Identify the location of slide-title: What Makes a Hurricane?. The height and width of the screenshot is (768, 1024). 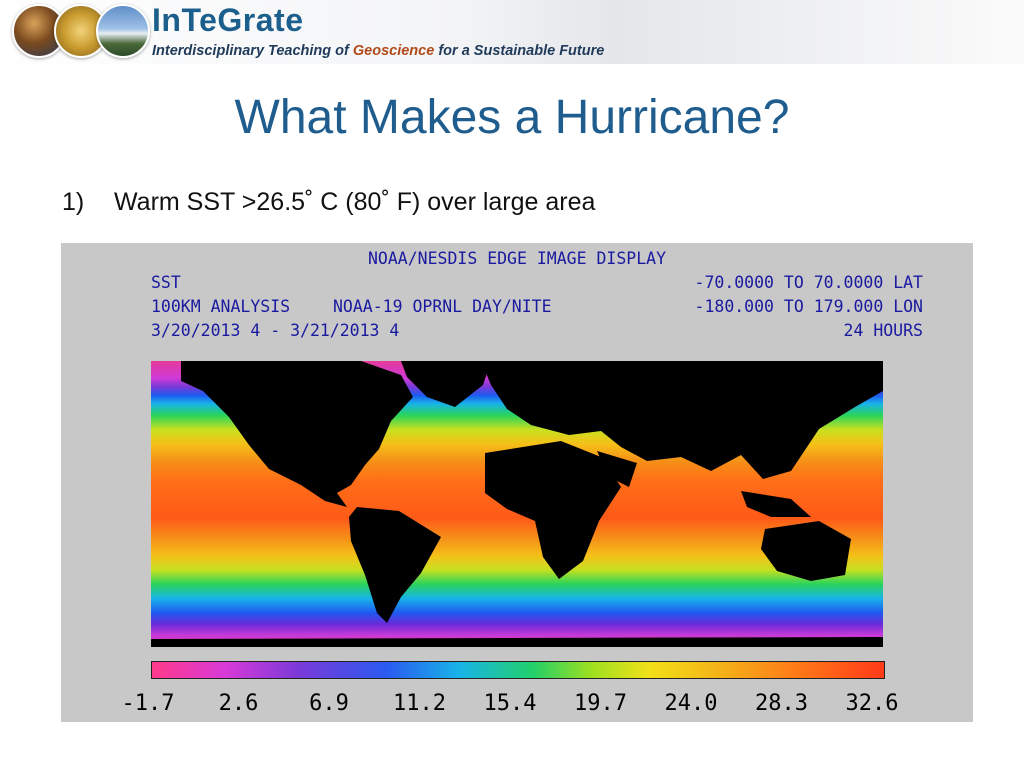
(512, 117).